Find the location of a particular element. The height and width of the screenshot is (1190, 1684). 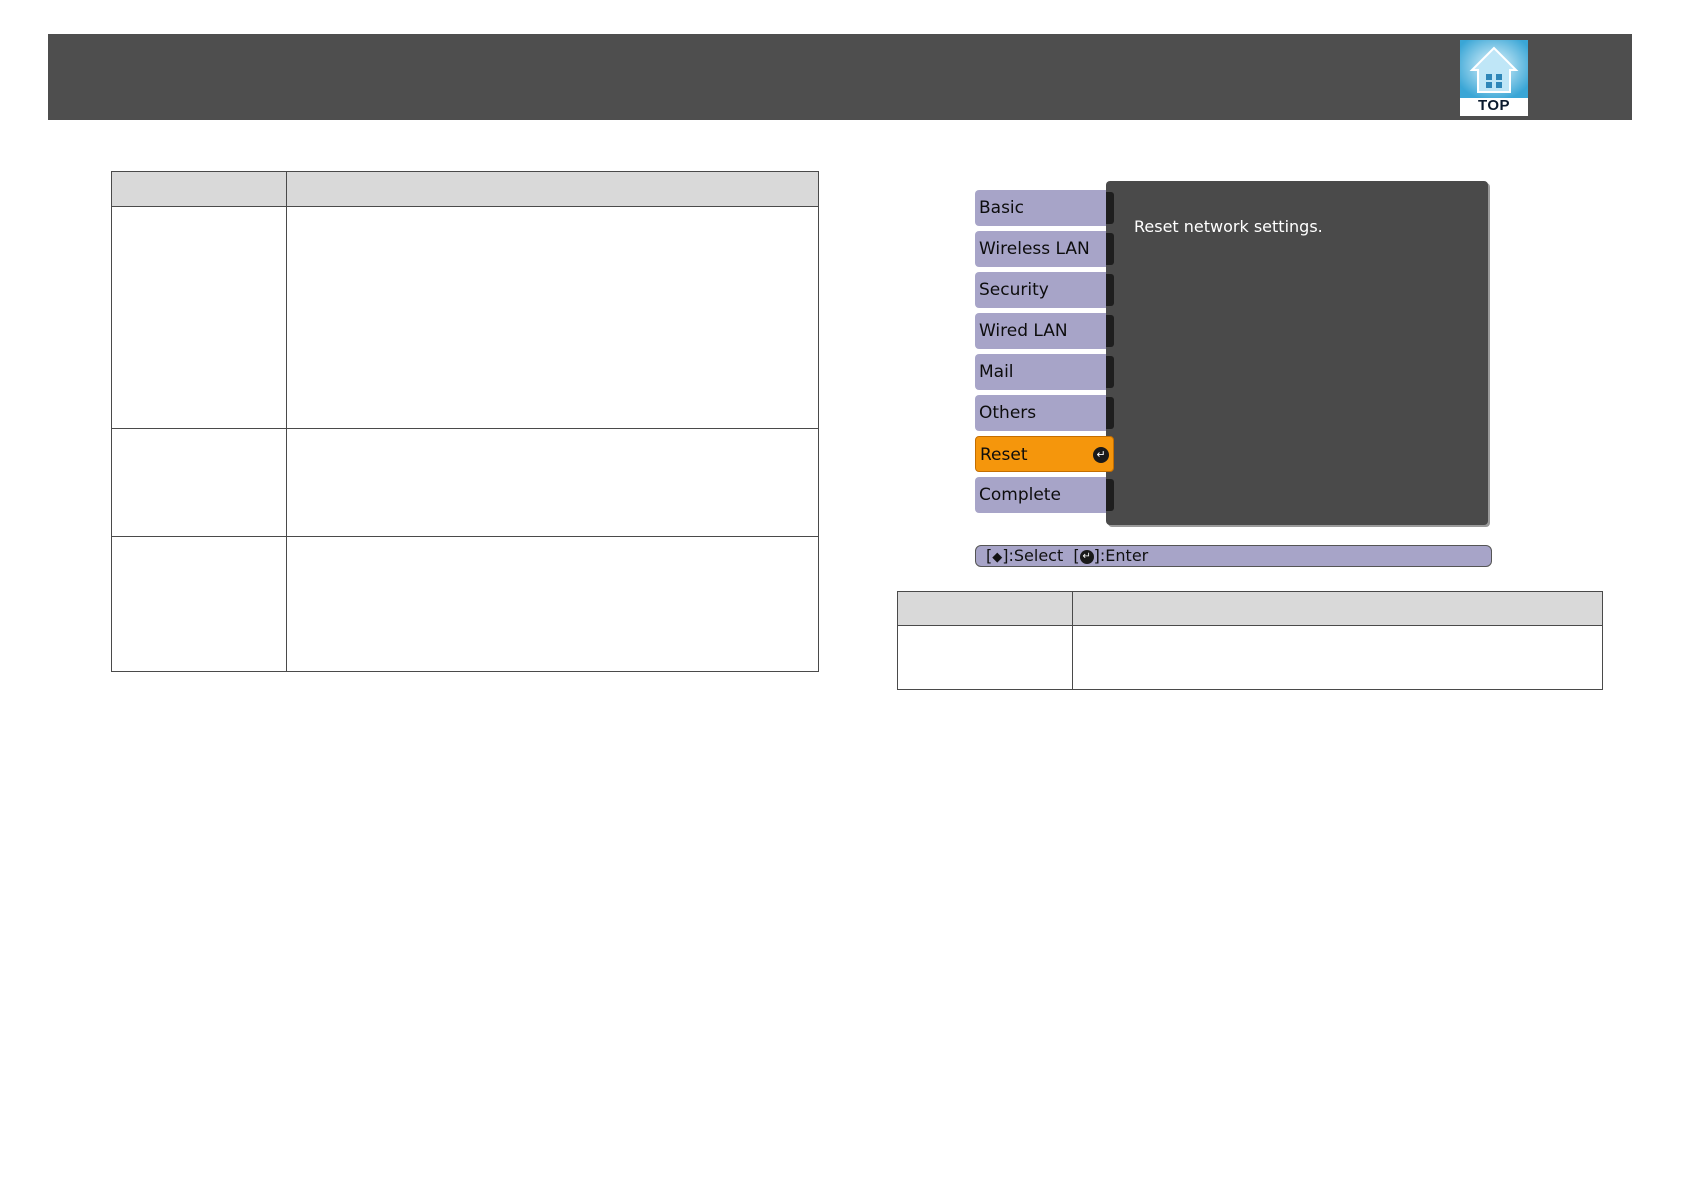

menu-item-label: Others is located at coordinates (1008, 413).